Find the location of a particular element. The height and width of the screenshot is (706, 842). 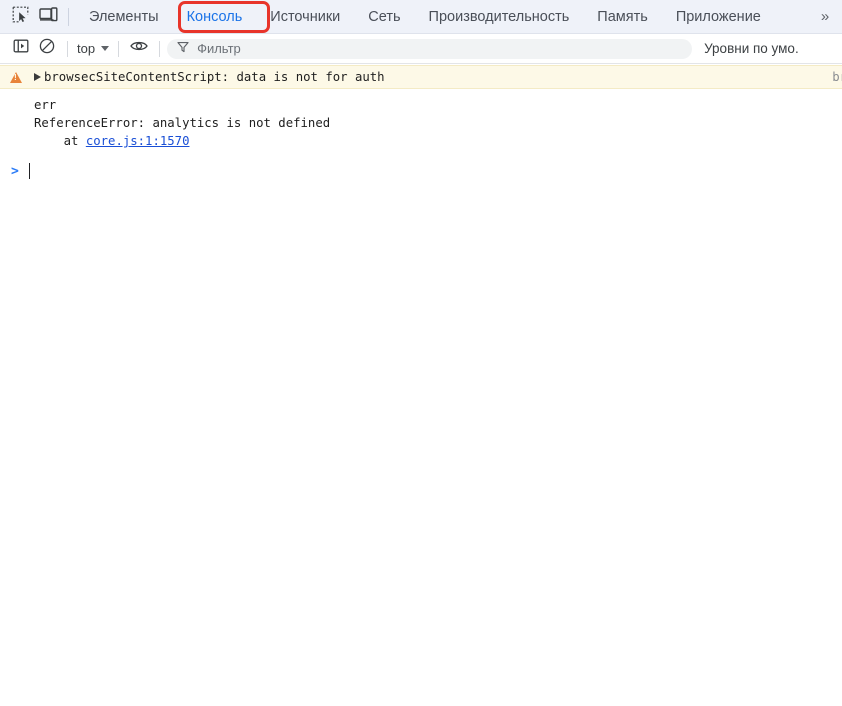

console-prompt: > is located at coordinates (421, 171).